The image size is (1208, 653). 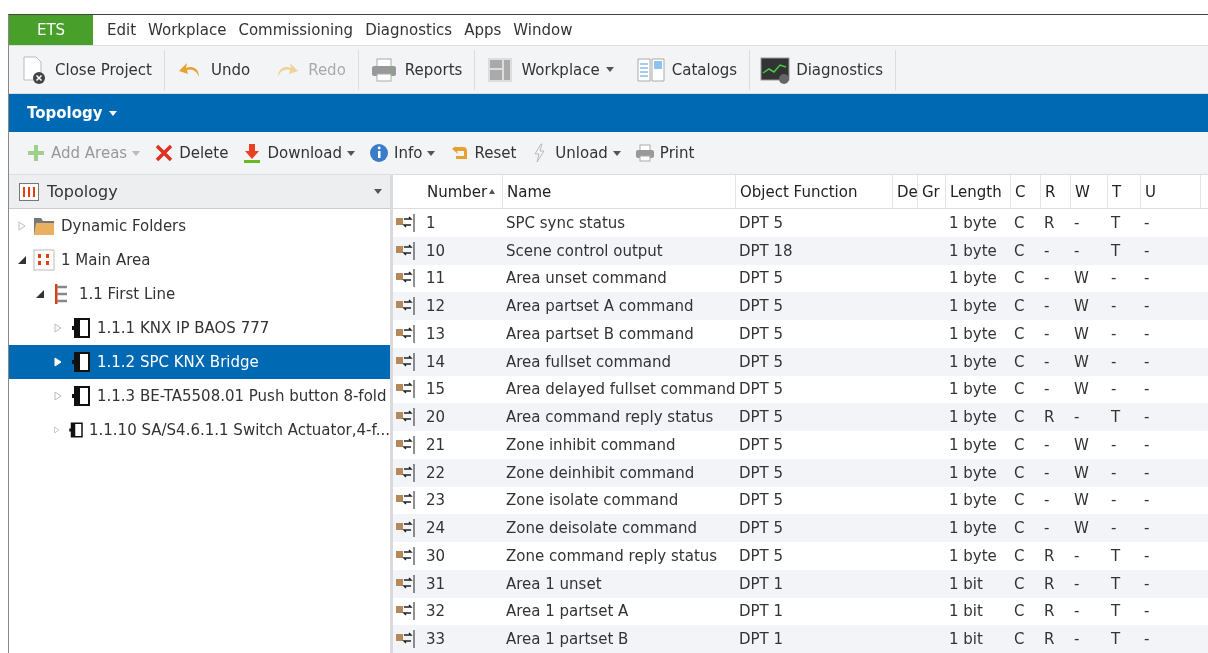 What do you see at coordinates (44, 260) in the screenshot?
I see `area-icon` at bounding box center [44, 260].